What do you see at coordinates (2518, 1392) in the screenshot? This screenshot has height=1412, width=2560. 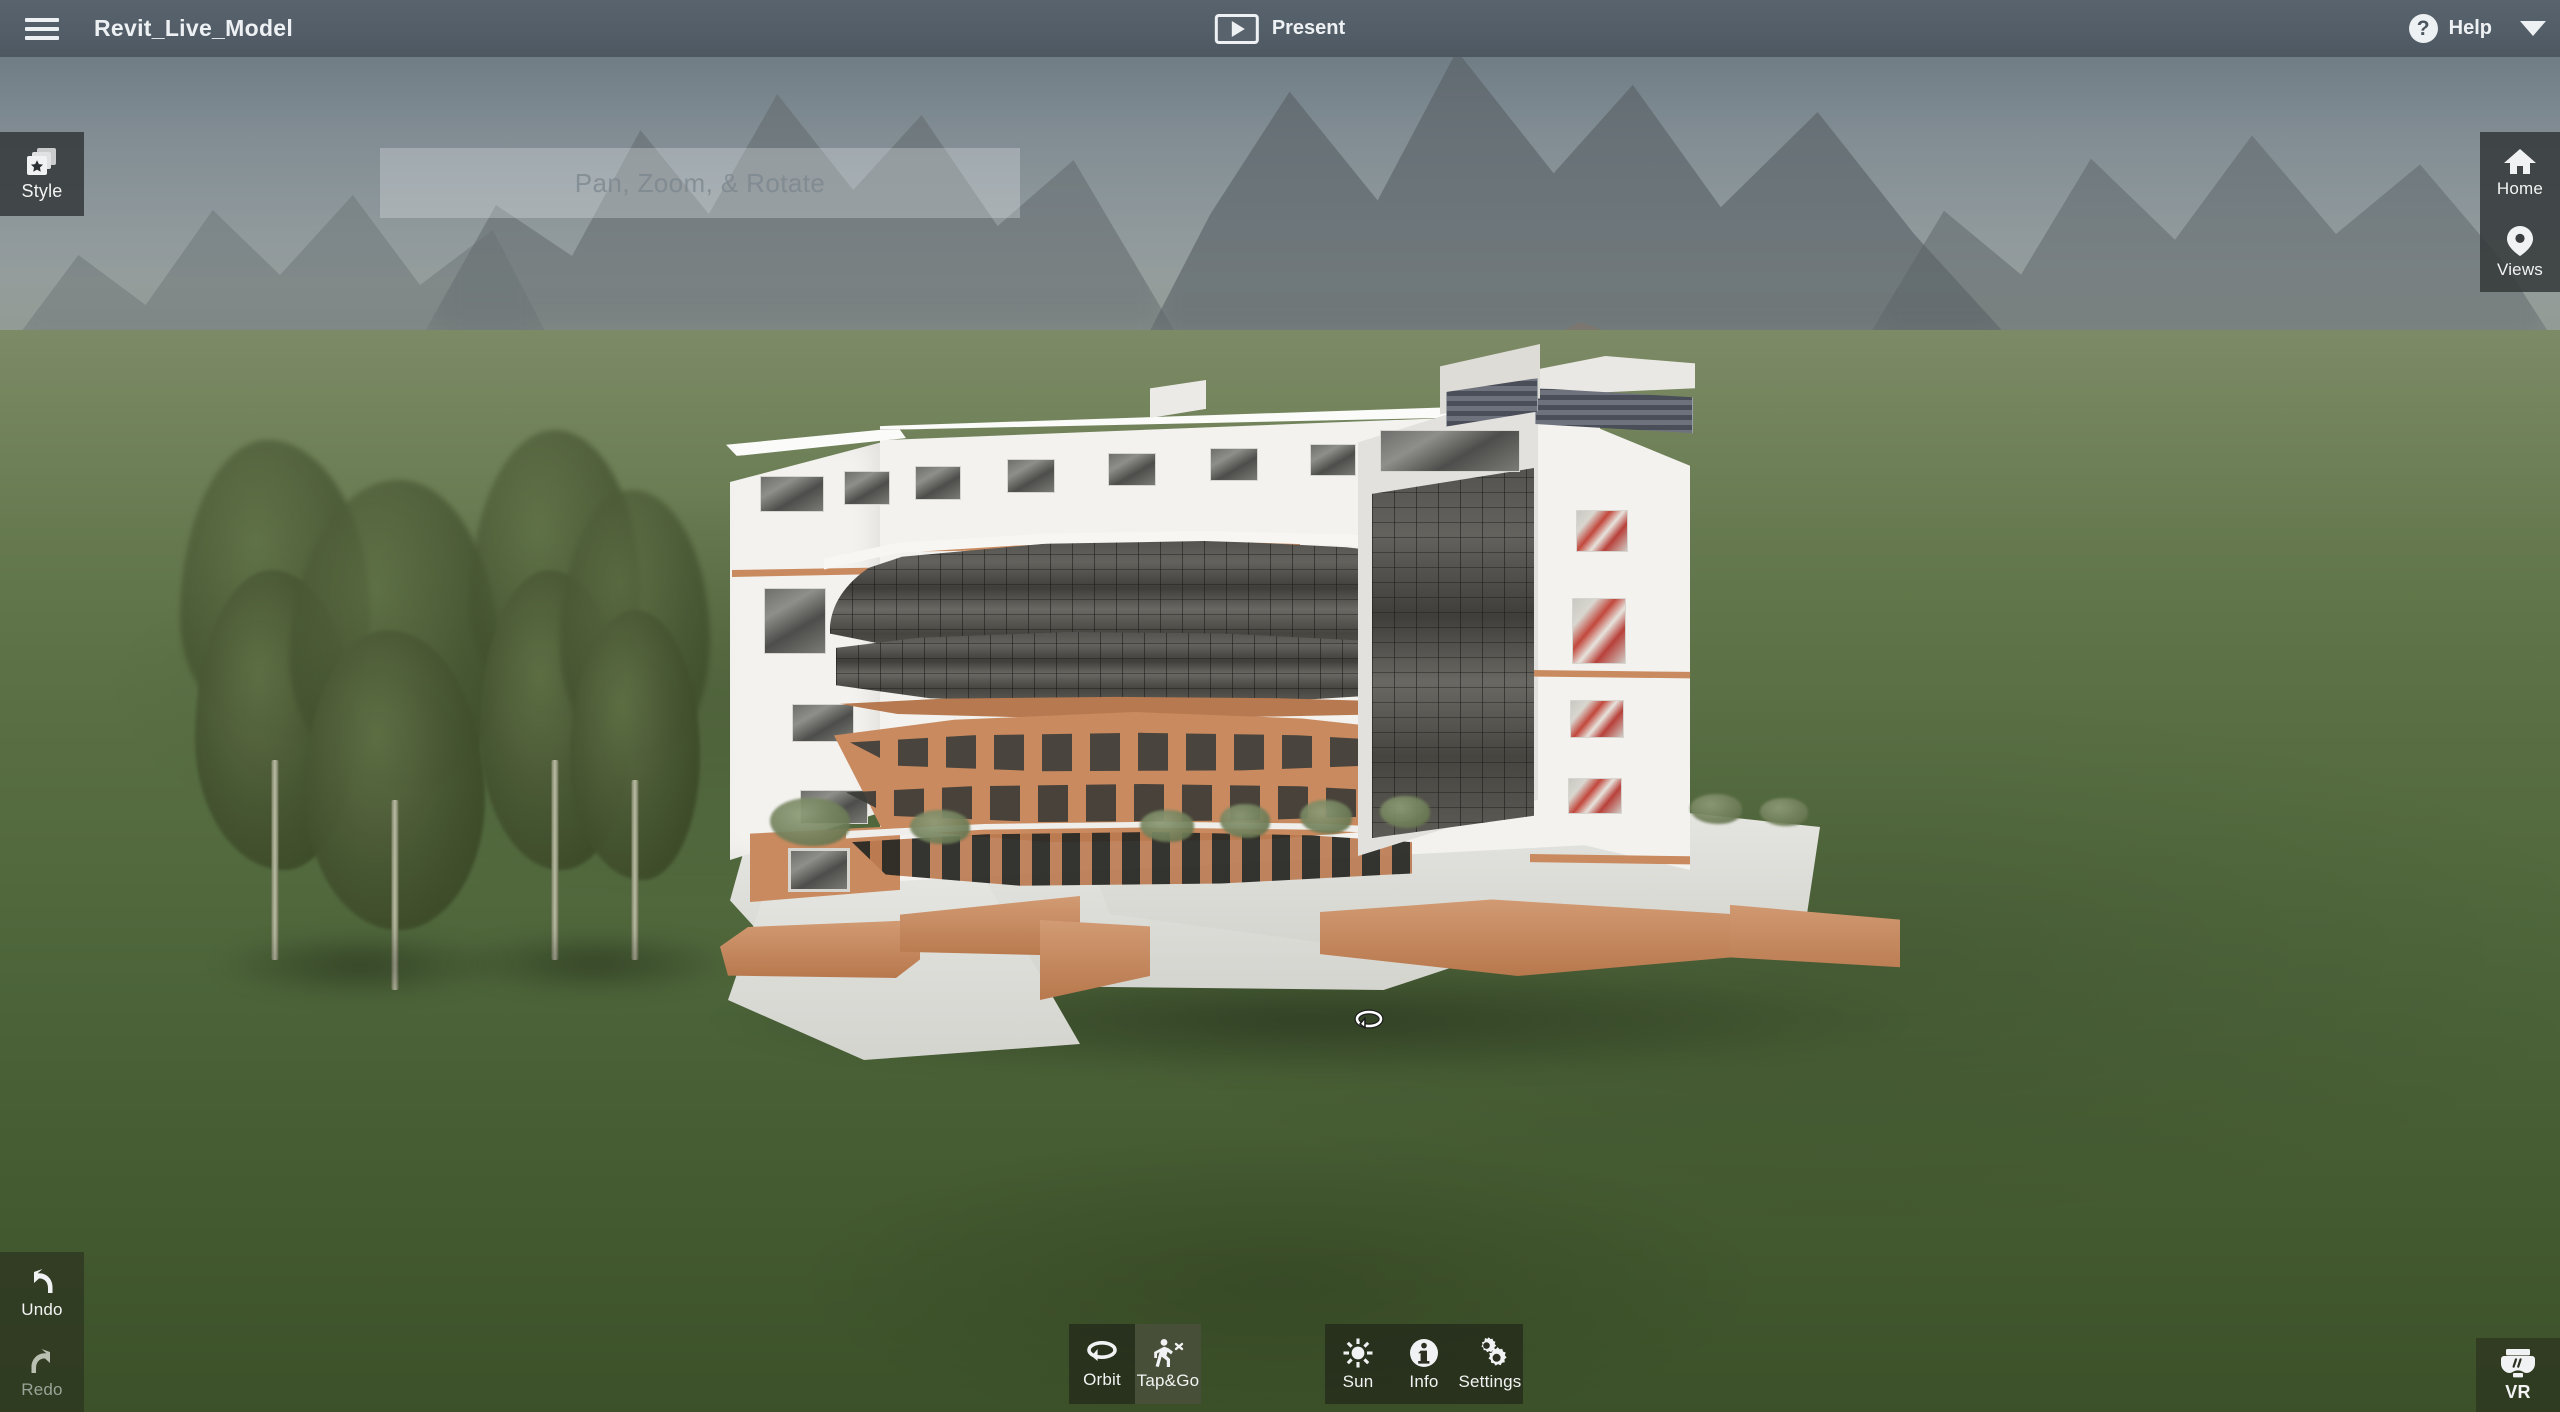 I see `vr-button-label: VR` at bounding box center [2518, 1392].